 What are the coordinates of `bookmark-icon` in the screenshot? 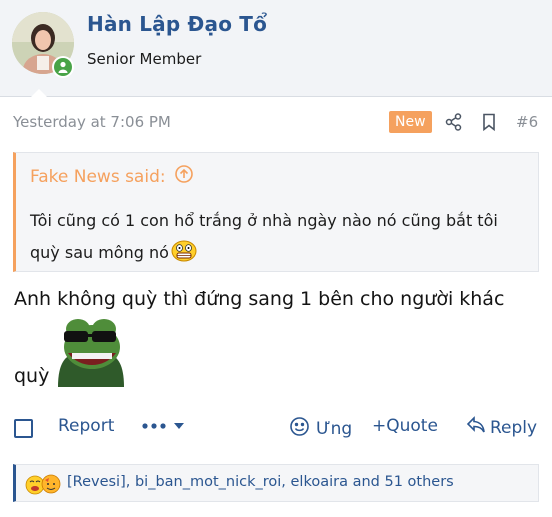 It's located at (489, 122).